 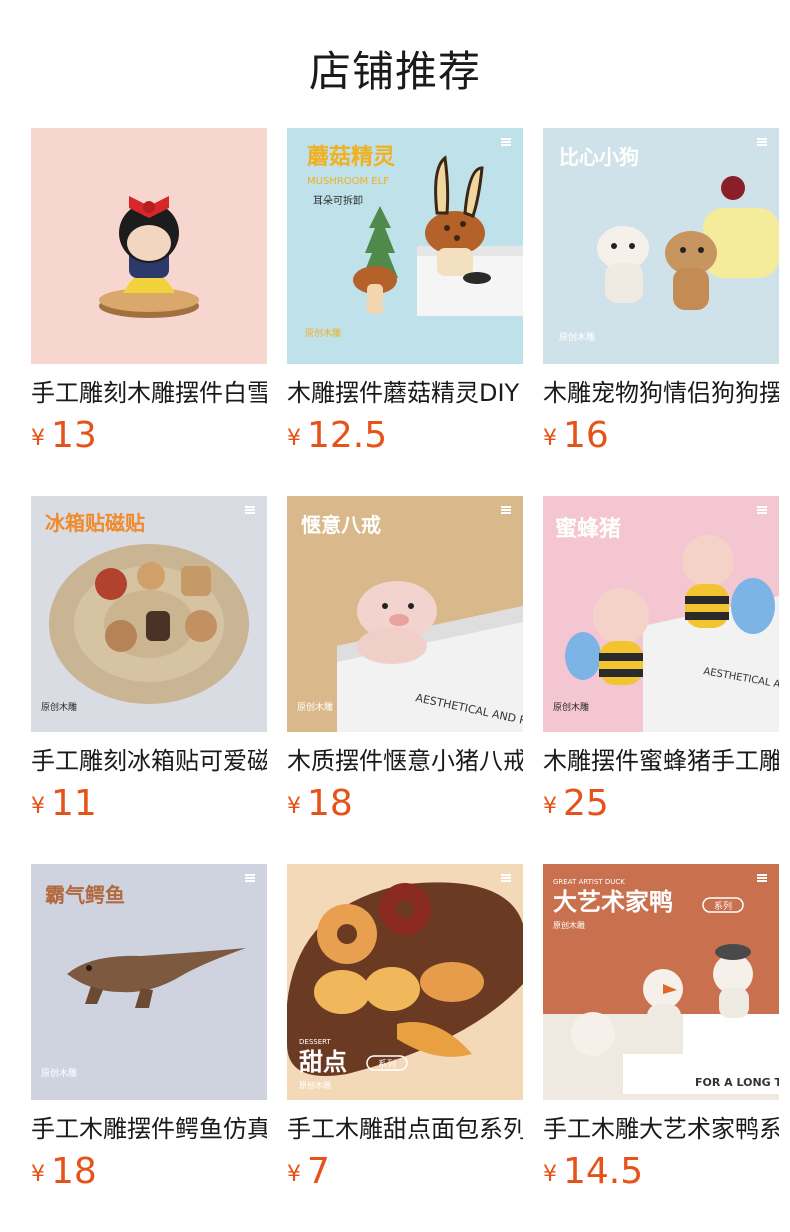 I want to click on image-caption: 蜜蜂猪, so click(x=588, y=529).